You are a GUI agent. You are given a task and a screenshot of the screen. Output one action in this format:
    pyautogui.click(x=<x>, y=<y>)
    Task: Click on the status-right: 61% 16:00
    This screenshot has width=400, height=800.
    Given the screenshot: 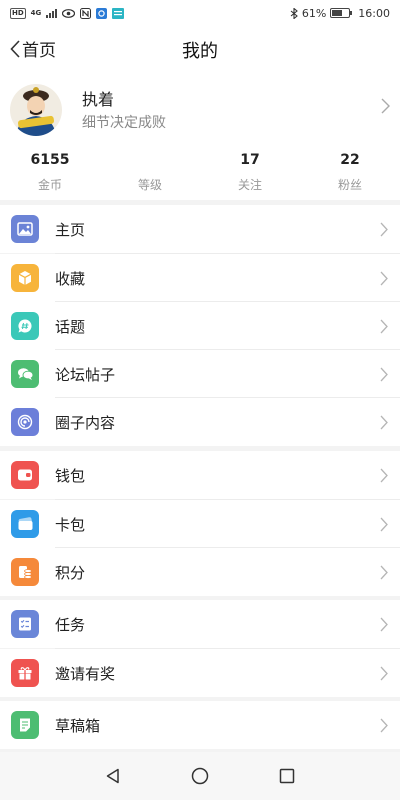 What is the action you would take?
    pyautogui.click(x=340, y=13)
    